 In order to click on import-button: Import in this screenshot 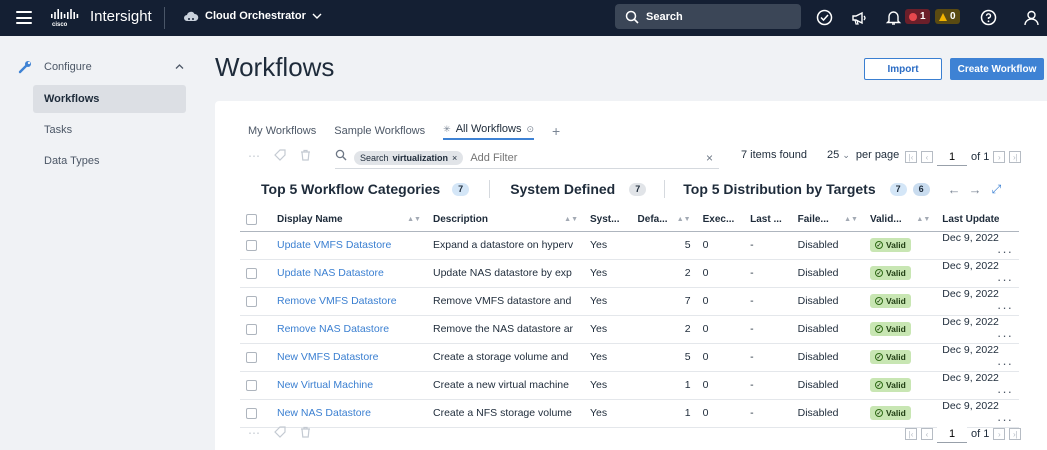, I will do `click(903, 69)`.